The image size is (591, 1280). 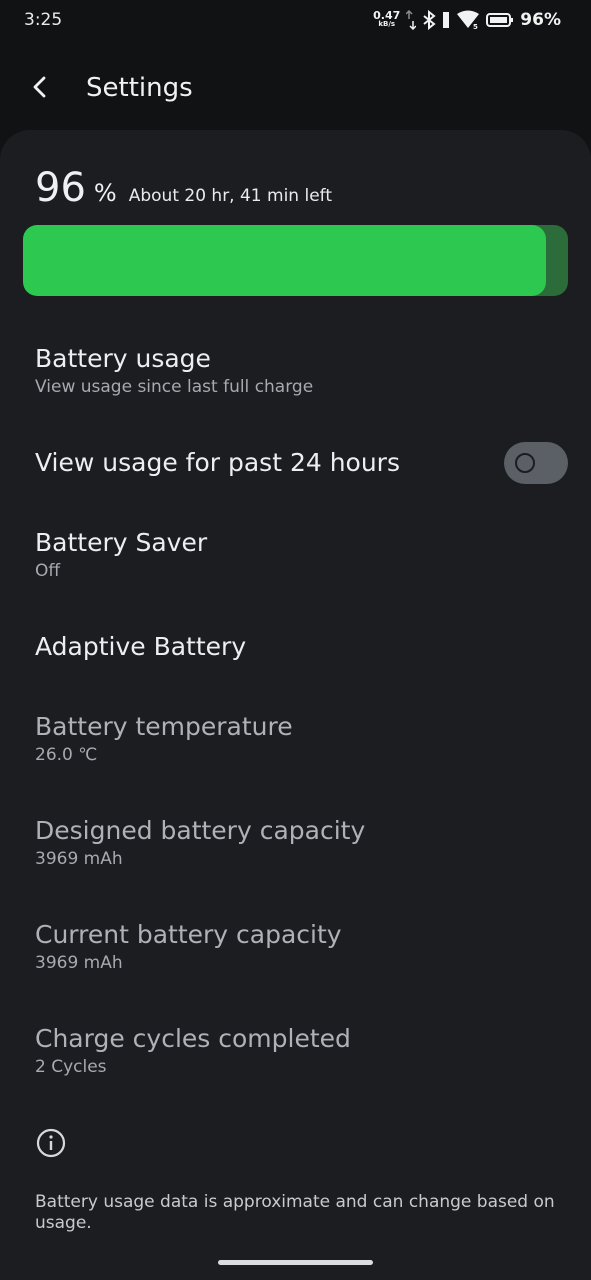 What do you see at coordinates (540, 20) in the screenshot?
I see `status-battery-percent: 96%` at bounding box center [540, 20].